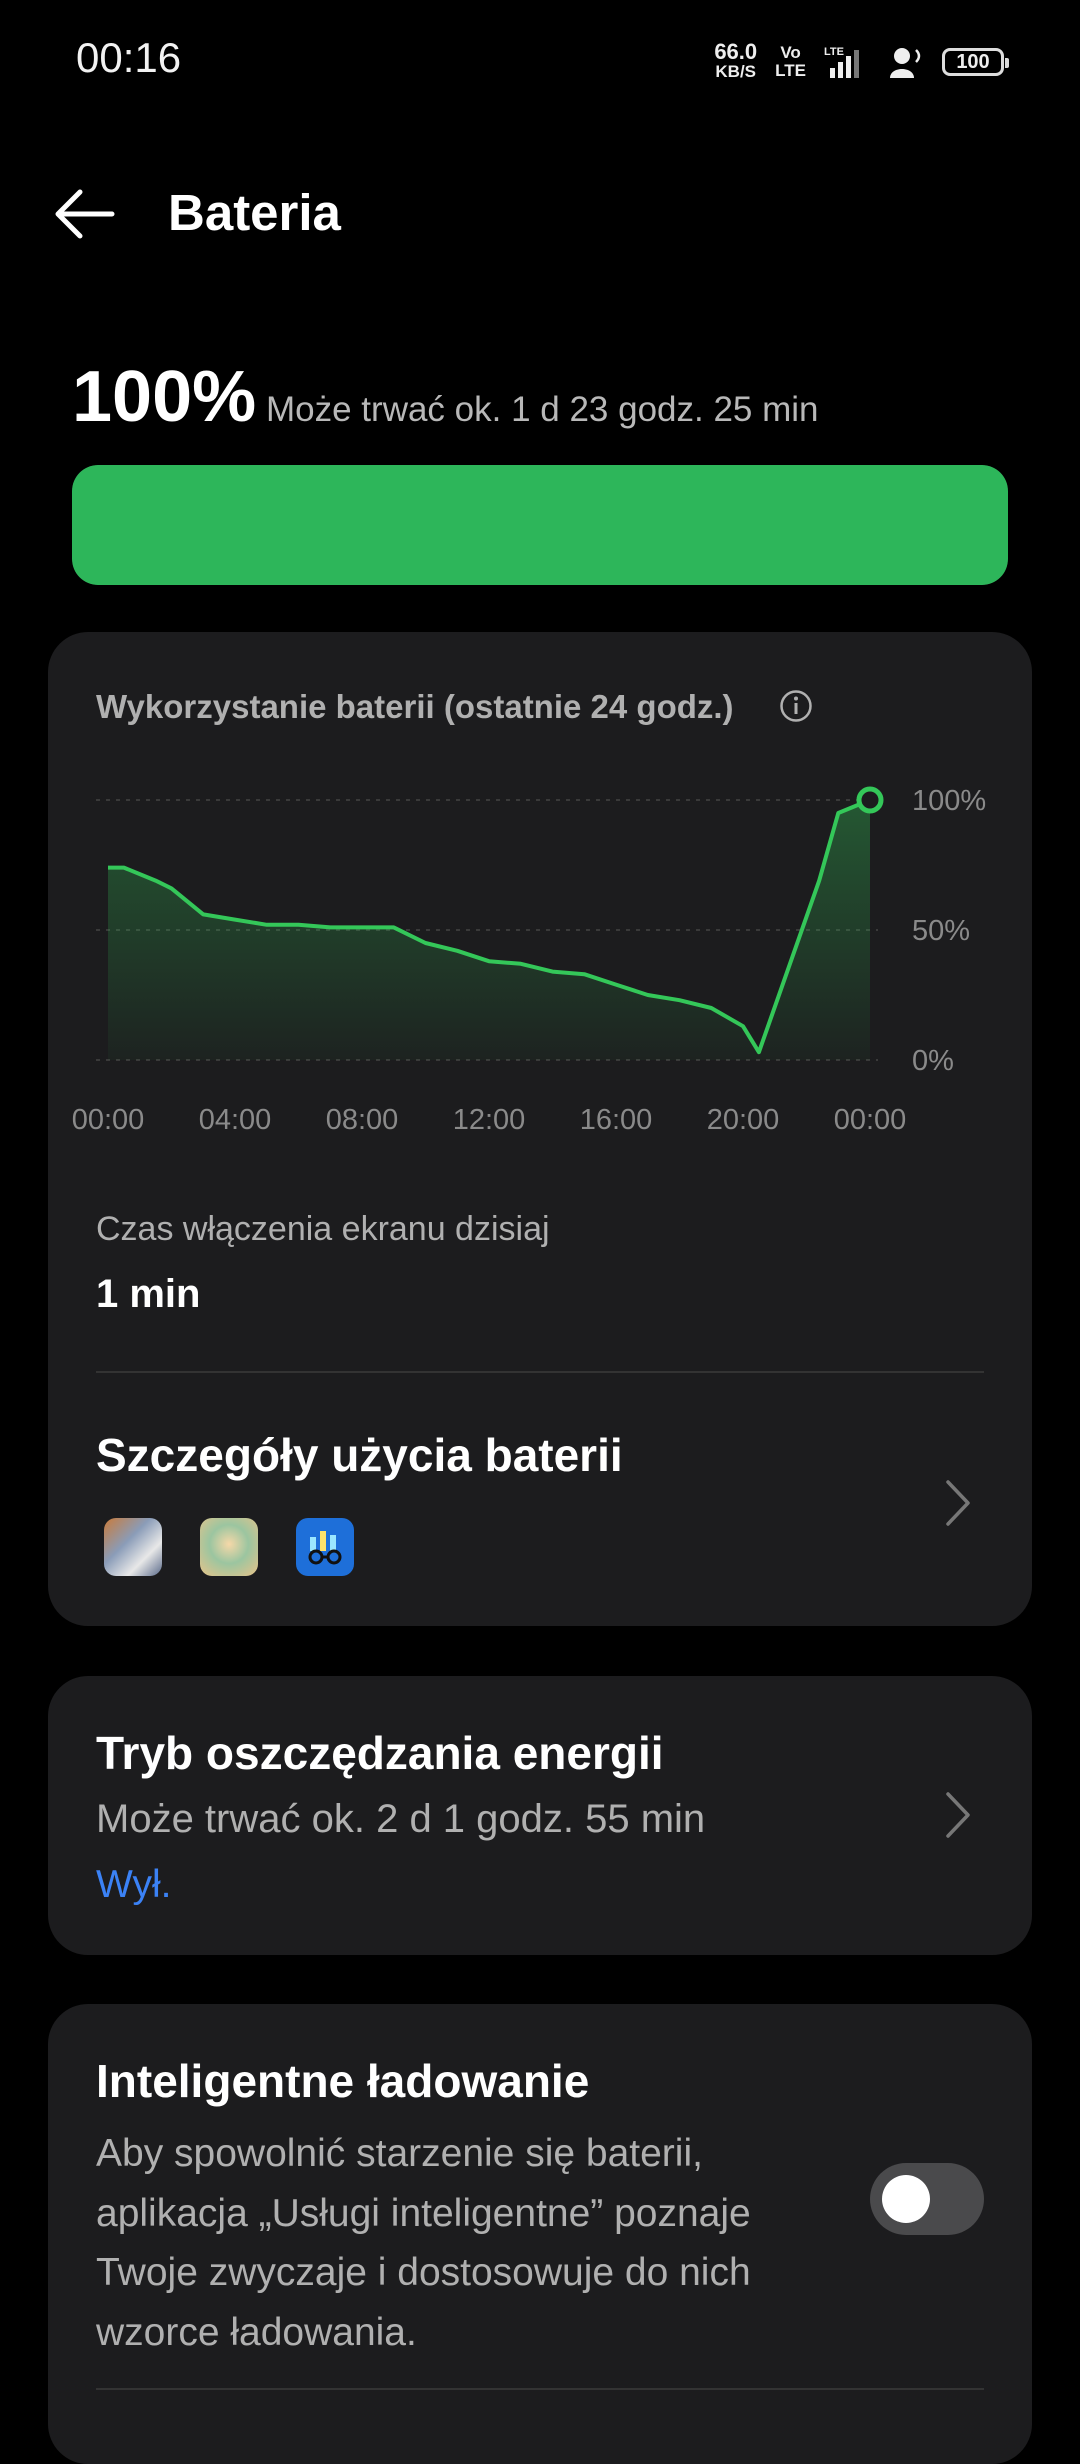  What do you see at coordinates (975, 62) in the screenshot?
I see `battery-status-icon: 100` at bounding box center [975, 62].